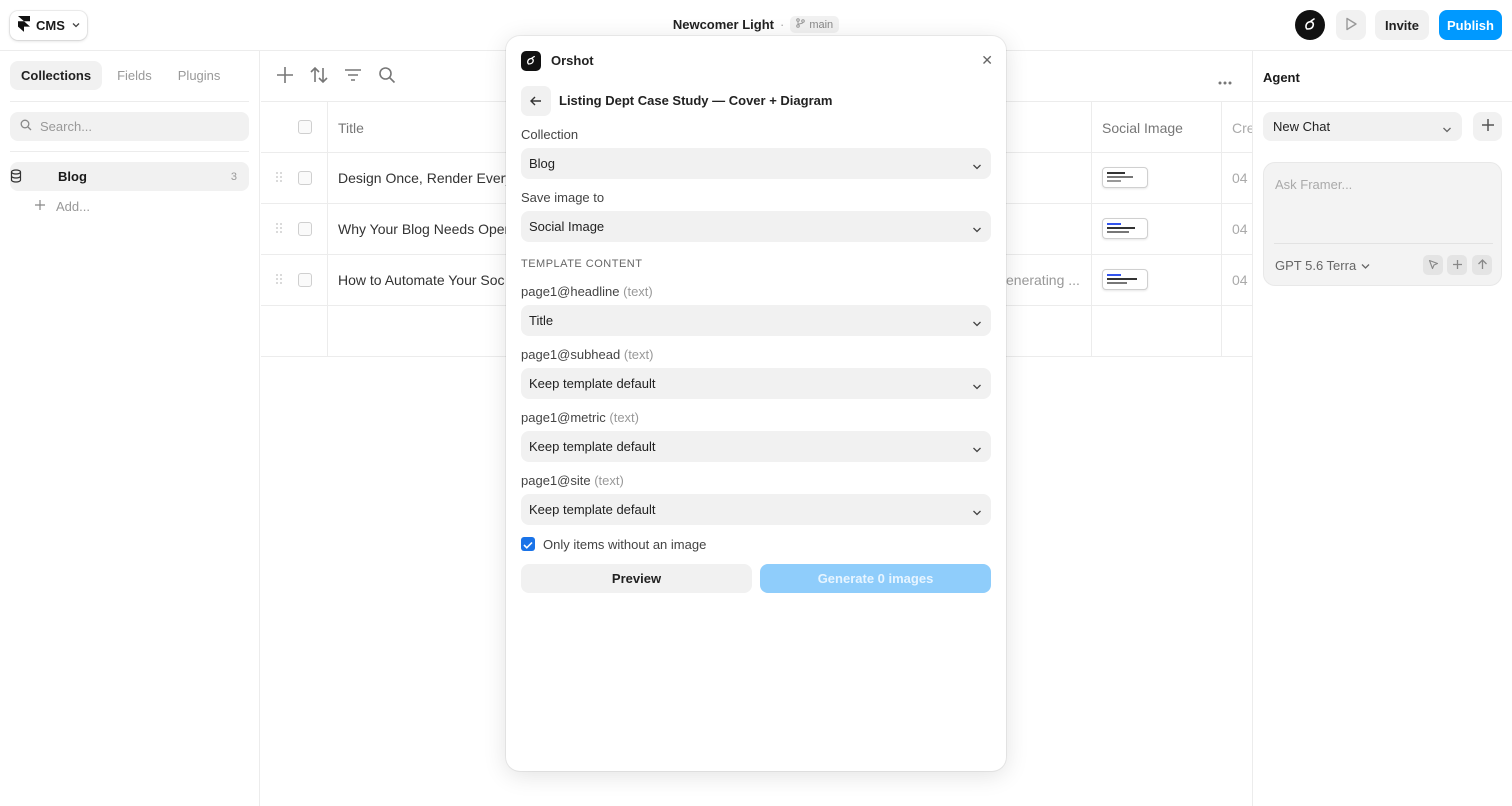 This screenshot has height=806, width=1512. I want to click on sidebar-tabs: Collections Fields Plugins, so click(120, 75).